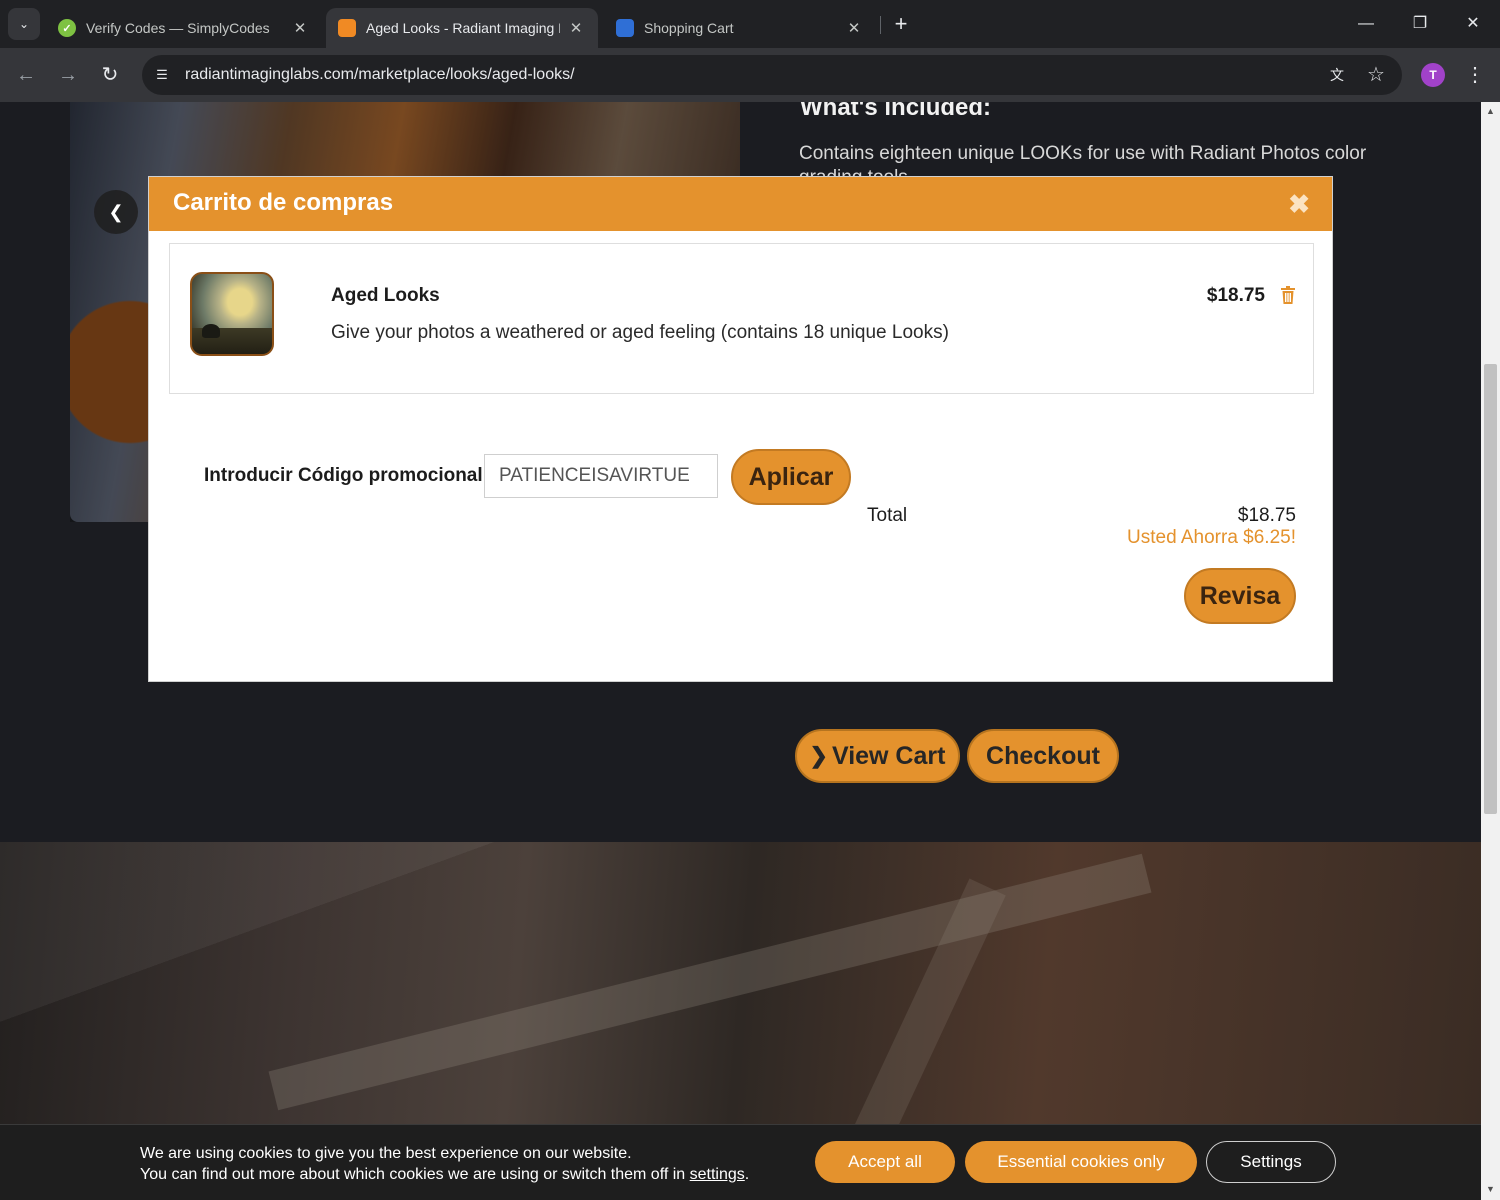 Image resolution: width=1500 pixels, height=1200 pixels. I want to click on browser-menu-icon: ⋮, so click(1475, 75).